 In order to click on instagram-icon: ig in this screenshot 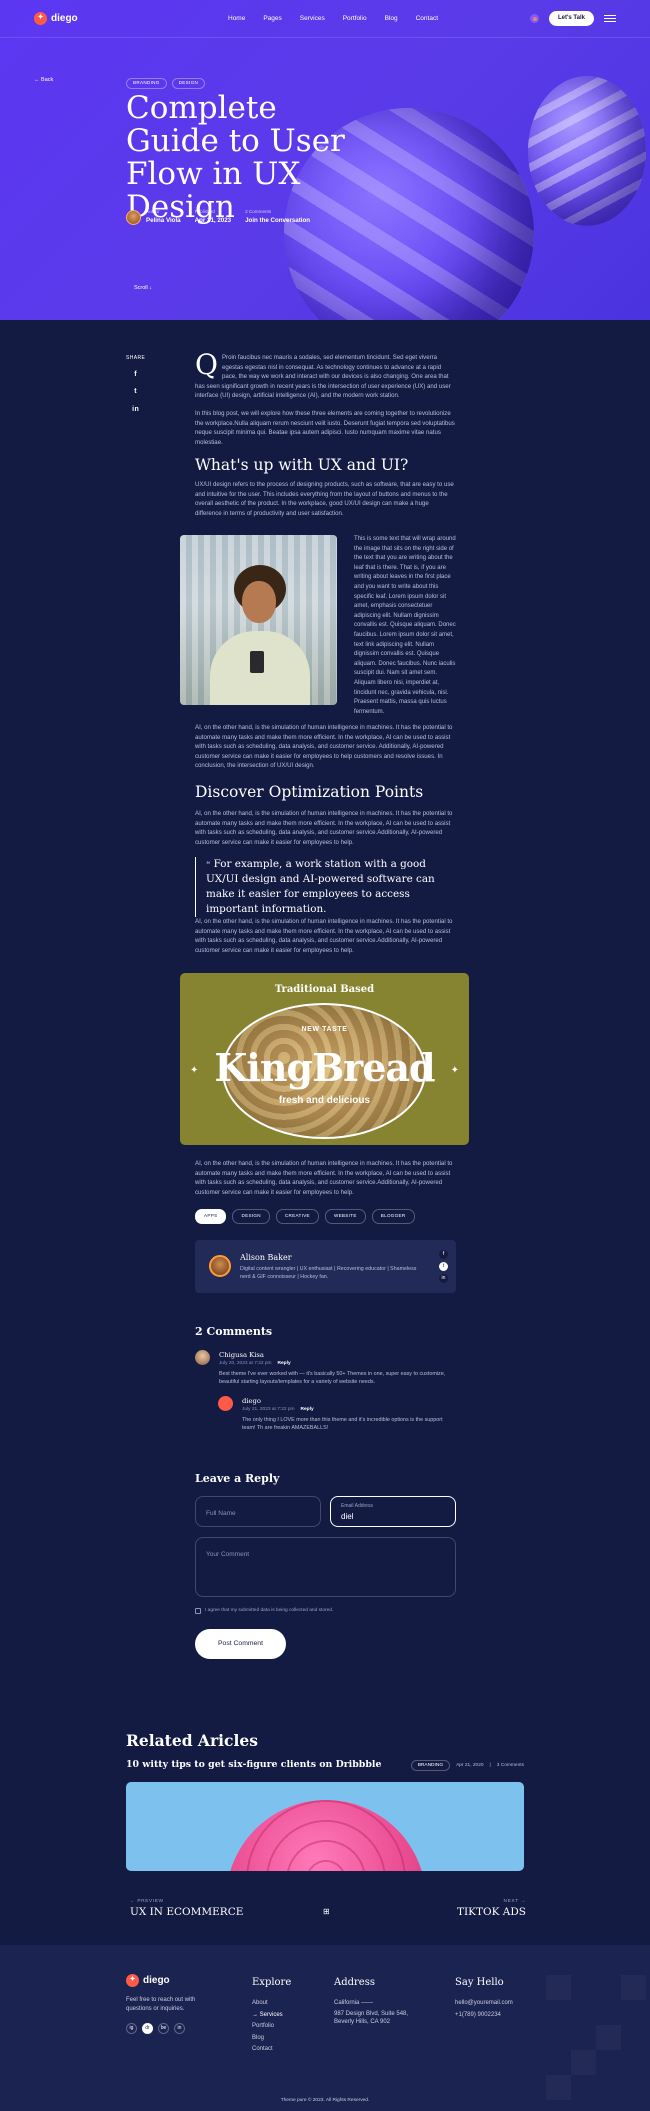, I will do `click(131, 2028)`.